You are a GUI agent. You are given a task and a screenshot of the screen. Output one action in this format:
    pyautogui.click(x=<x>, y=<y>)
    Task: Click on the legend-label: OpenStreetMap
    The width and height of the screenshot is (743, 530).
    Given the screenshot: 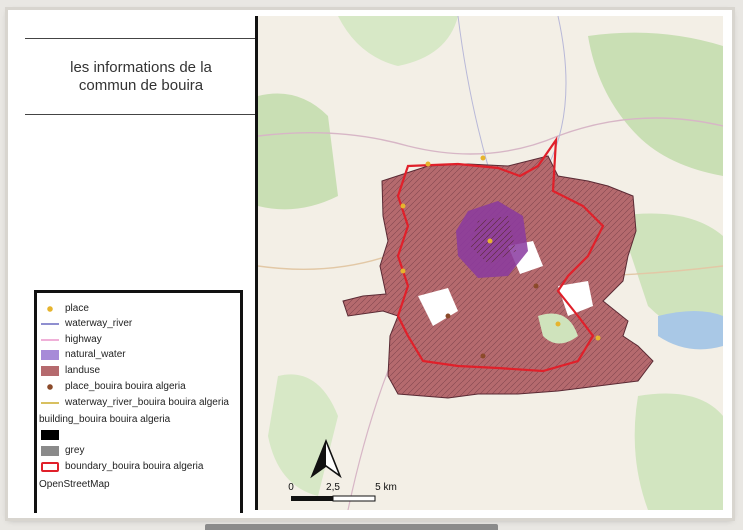 What is the action you would take?
    pyautogui.click(x=74, y=484)
    